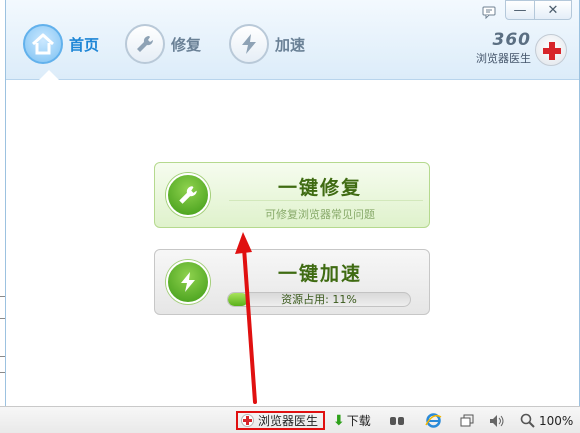 This screenshot has height=433, width=580. Describe the element at coordinates (503, 58) in the screenshot. I see `brand-name: 浏览器医生` at that location.